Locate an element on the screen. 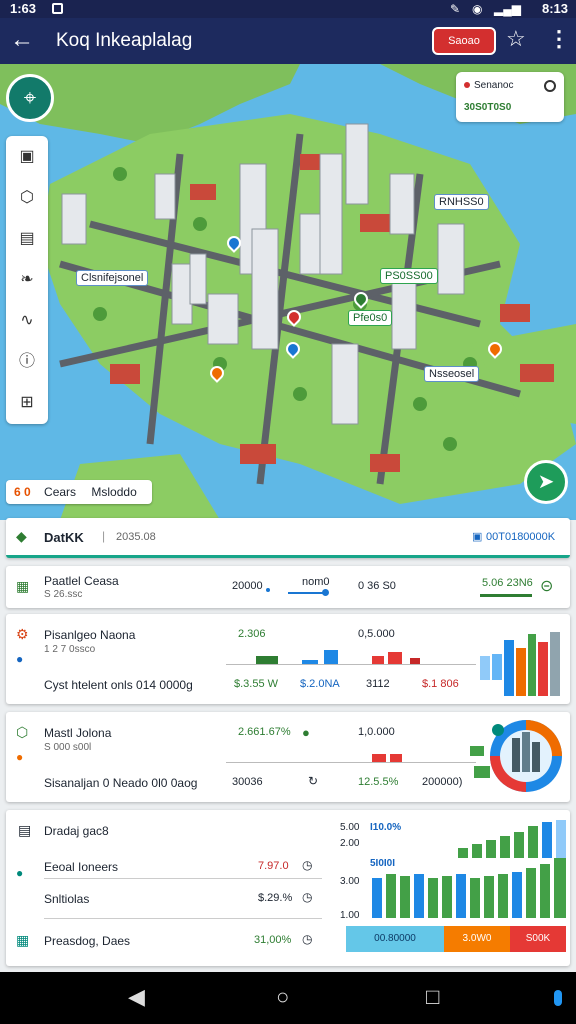 The height and width of the screenshot is (1024, 576). diamond-icon: ◆ is located at coordinates (21, 536).